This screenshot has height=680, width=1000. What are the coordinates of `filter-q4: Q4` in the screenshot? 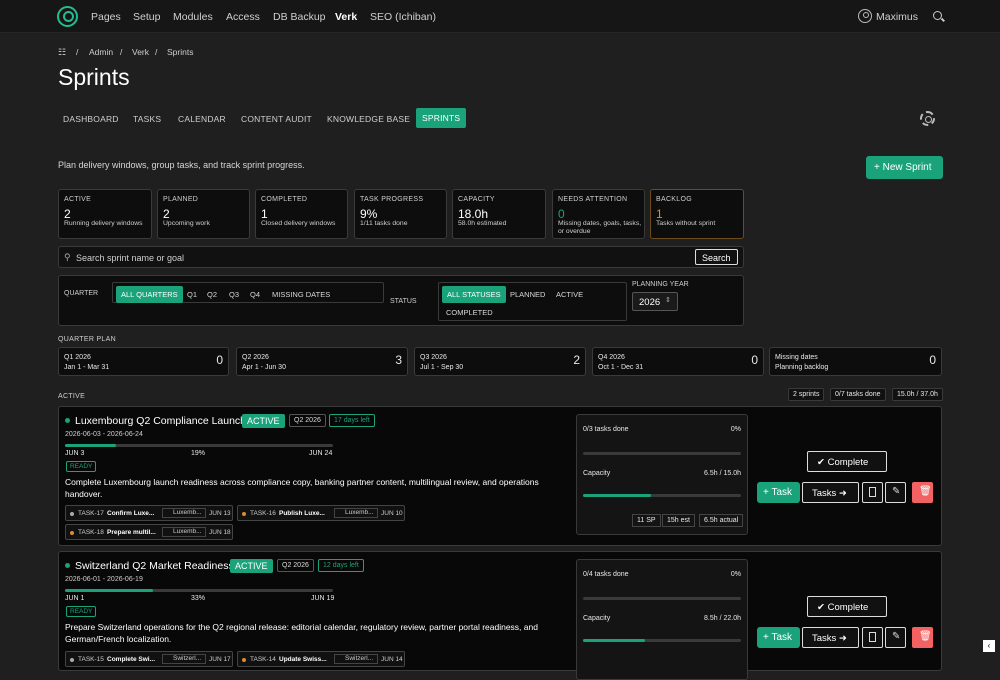 It's located at (255, 294).